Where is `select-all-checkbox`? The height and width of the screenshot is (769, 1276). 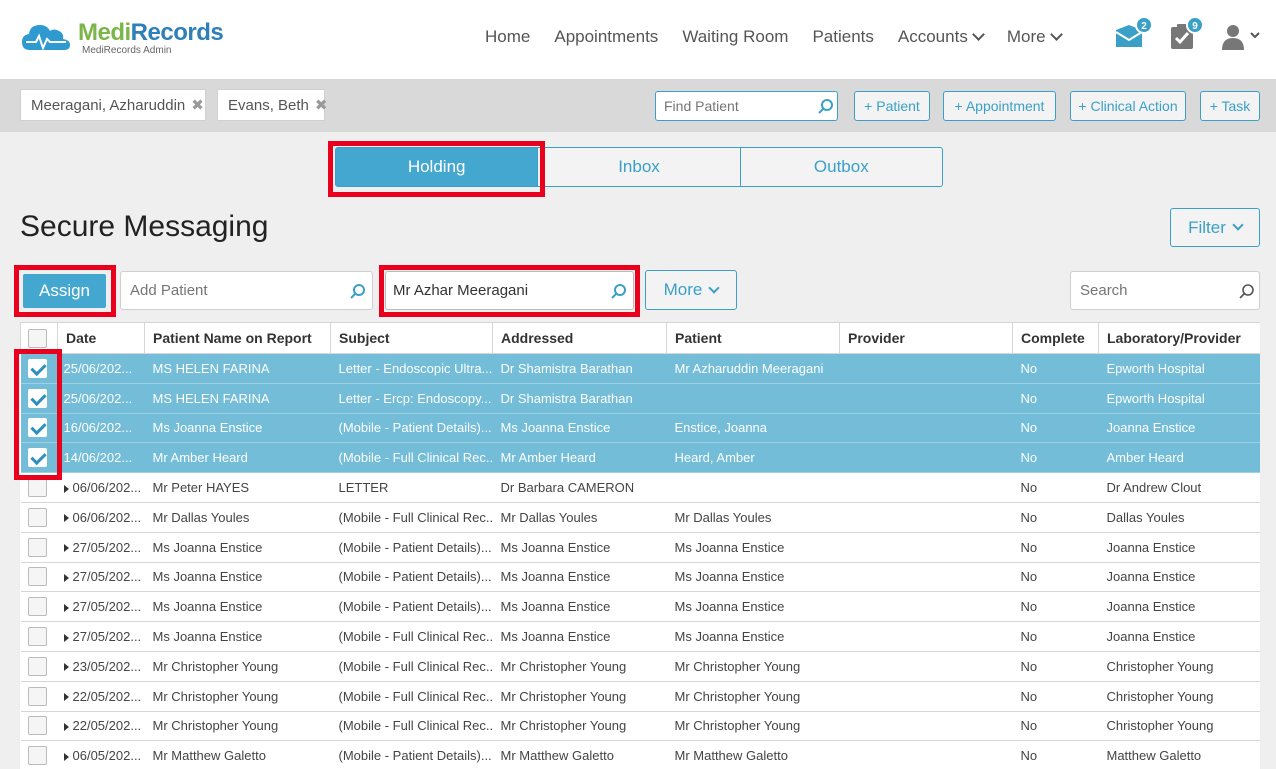 select-all-checkbox is located at coordinates (37, 338).